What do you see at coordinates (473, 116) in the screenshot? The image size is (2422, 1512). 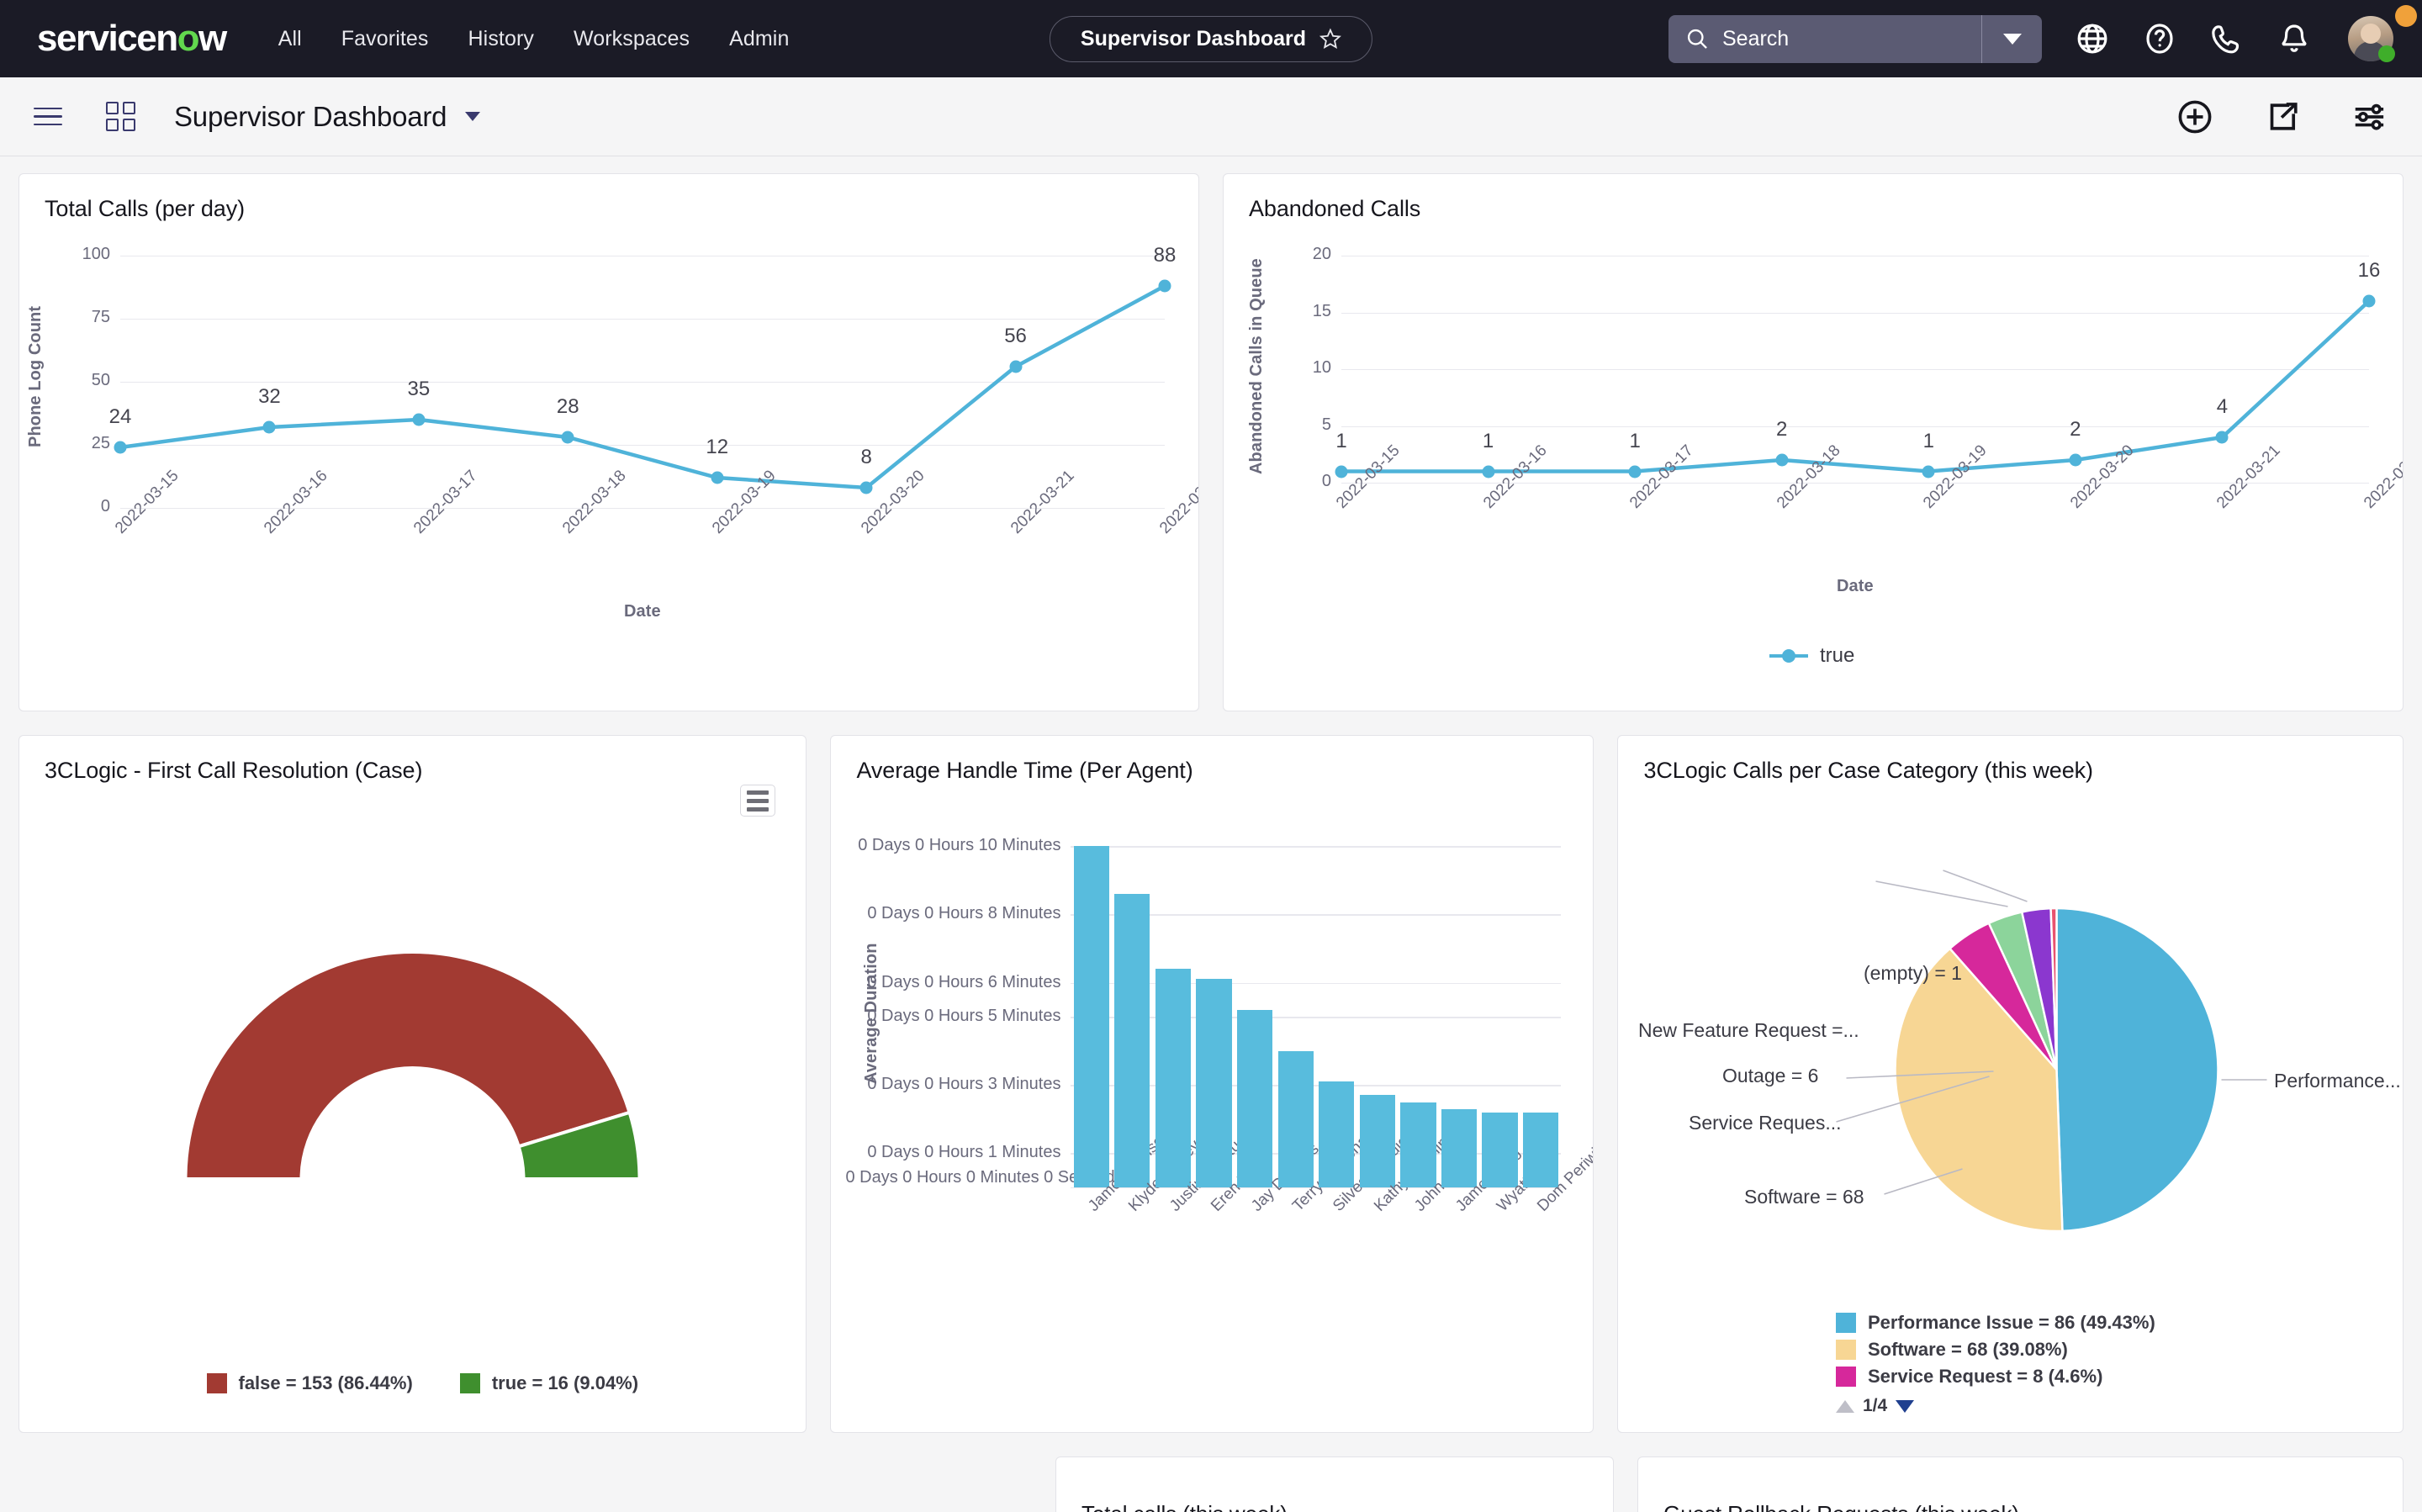 I see `dashboard-dropdown-caret-icon` at bounding box center [473, 116].